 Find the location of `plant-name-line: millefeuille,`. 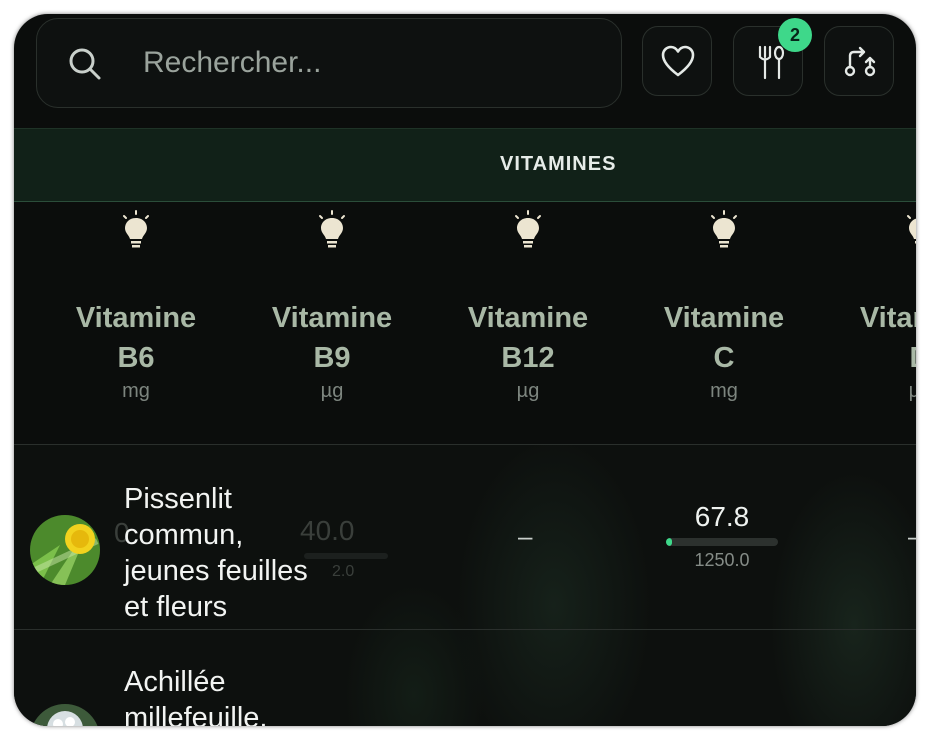

plant-name-line: millefeuille, is located at coordinates (196, 714).